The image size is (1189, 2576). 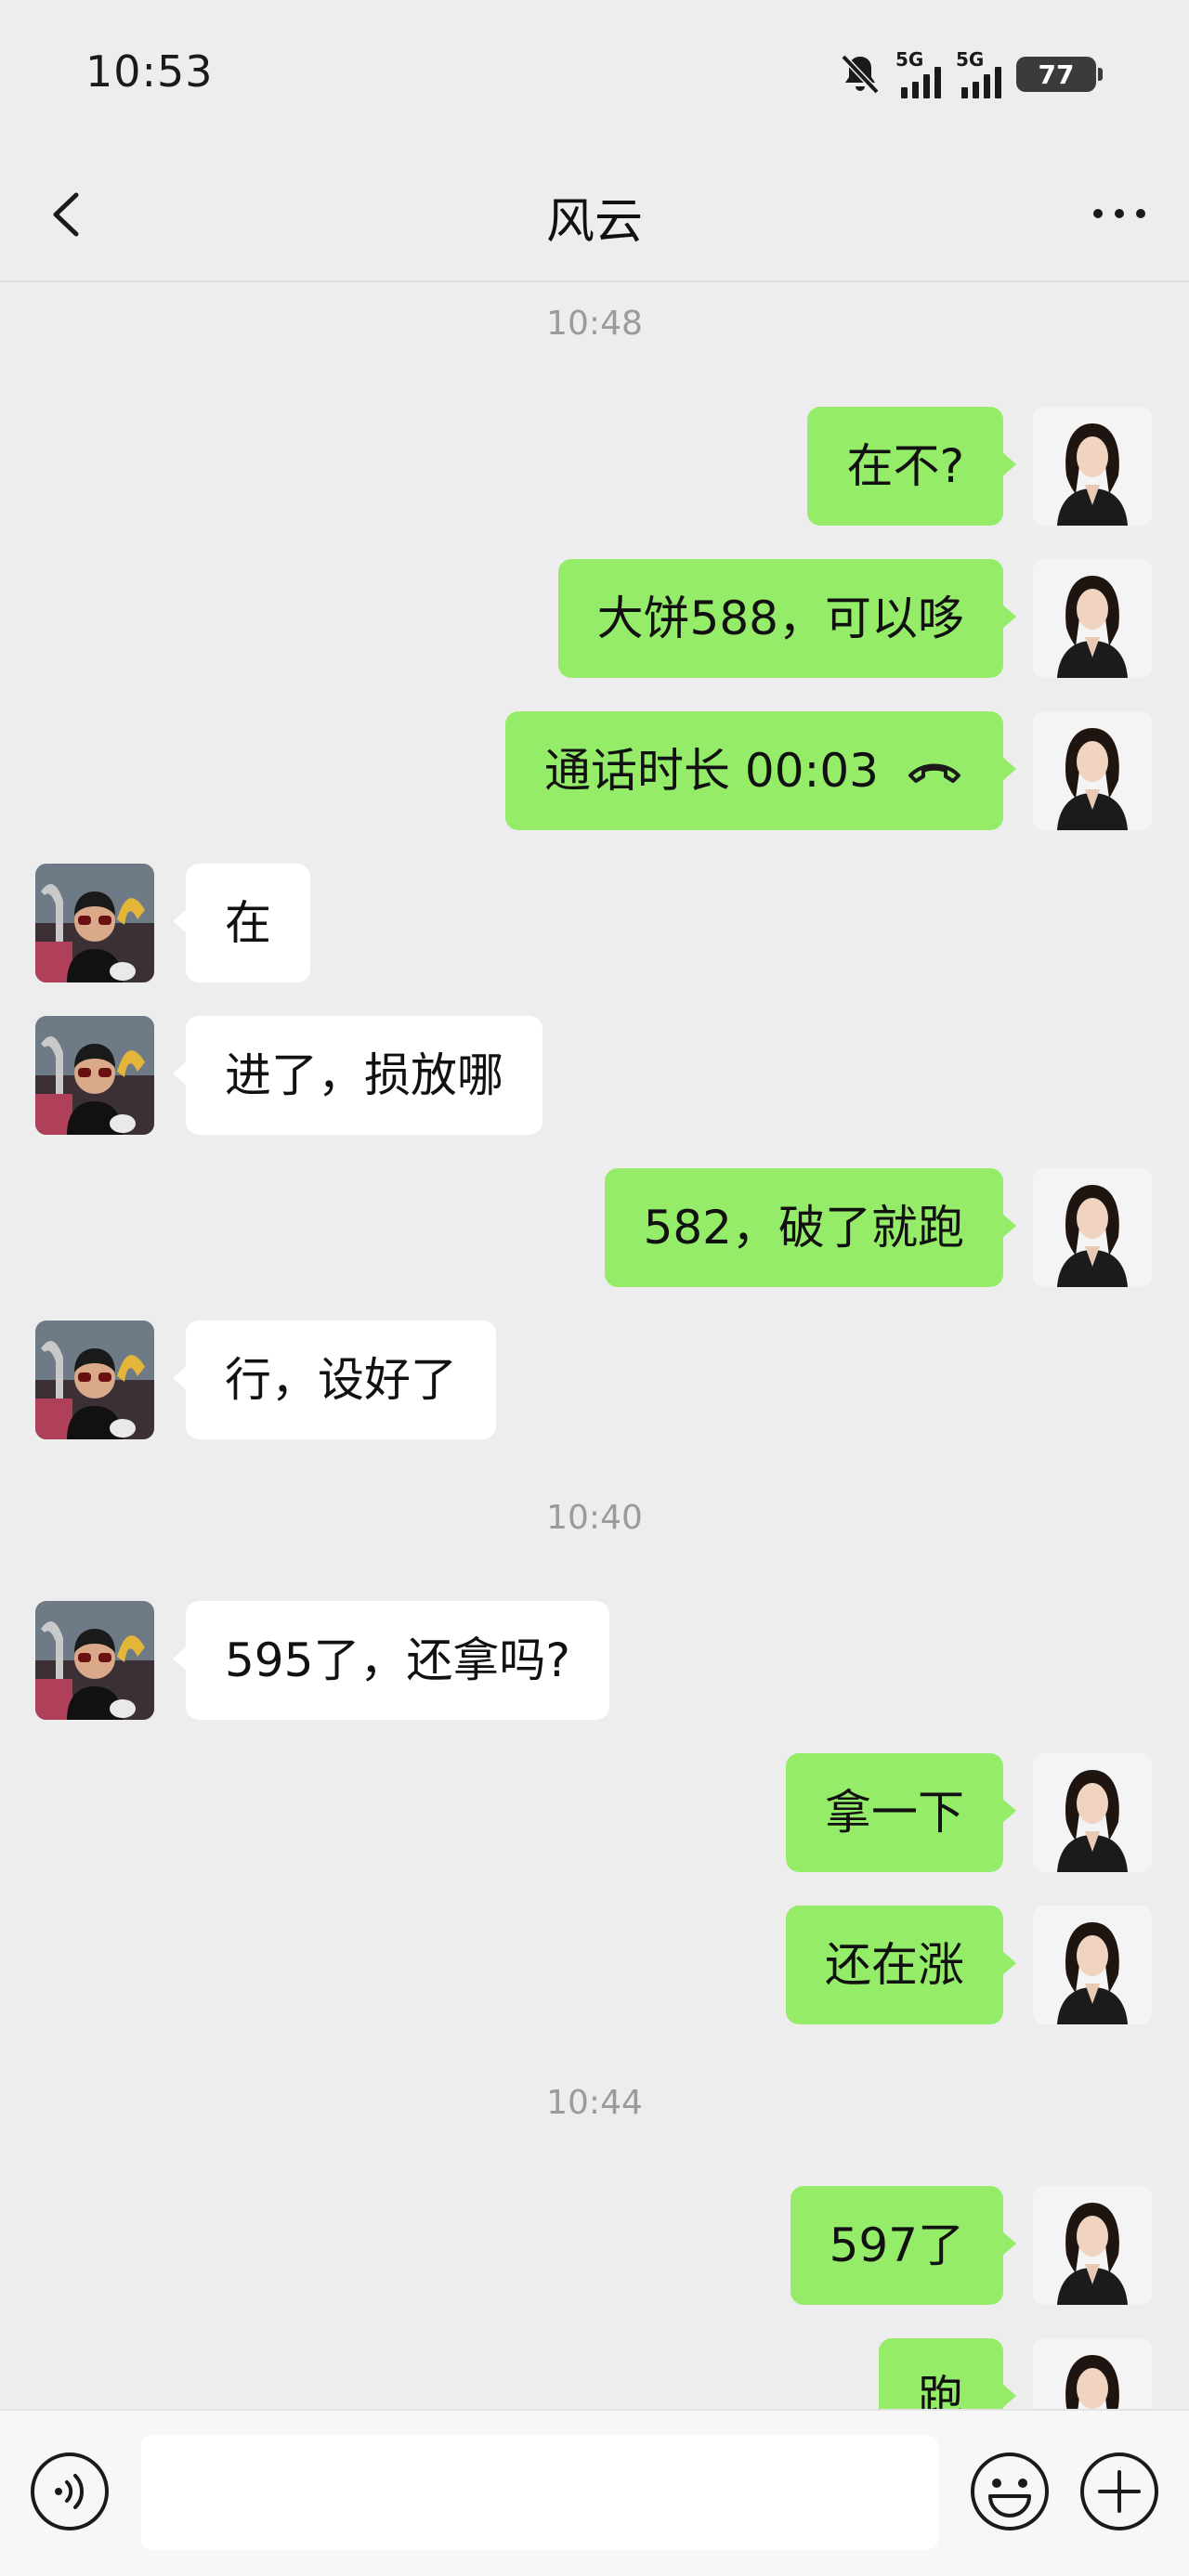 I want to click on emoji-button, so click(x=1010, y=2491).